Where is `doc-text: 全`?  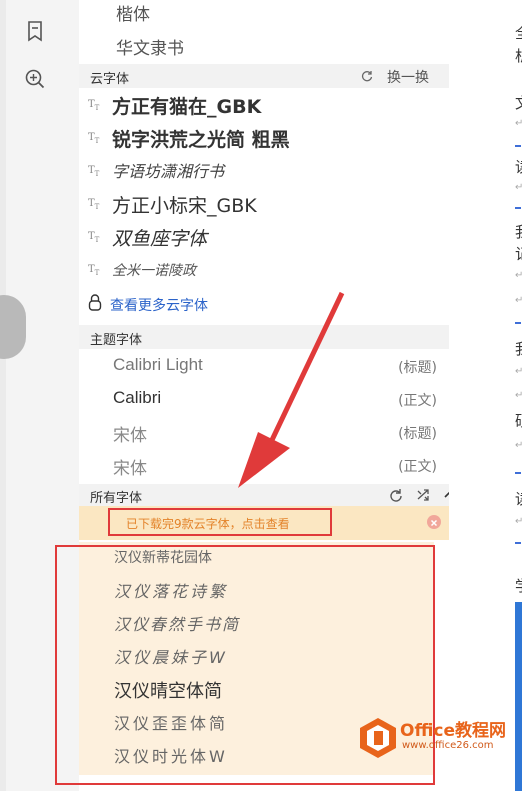 doc-text: 全 is located at coordinates (518, 32).